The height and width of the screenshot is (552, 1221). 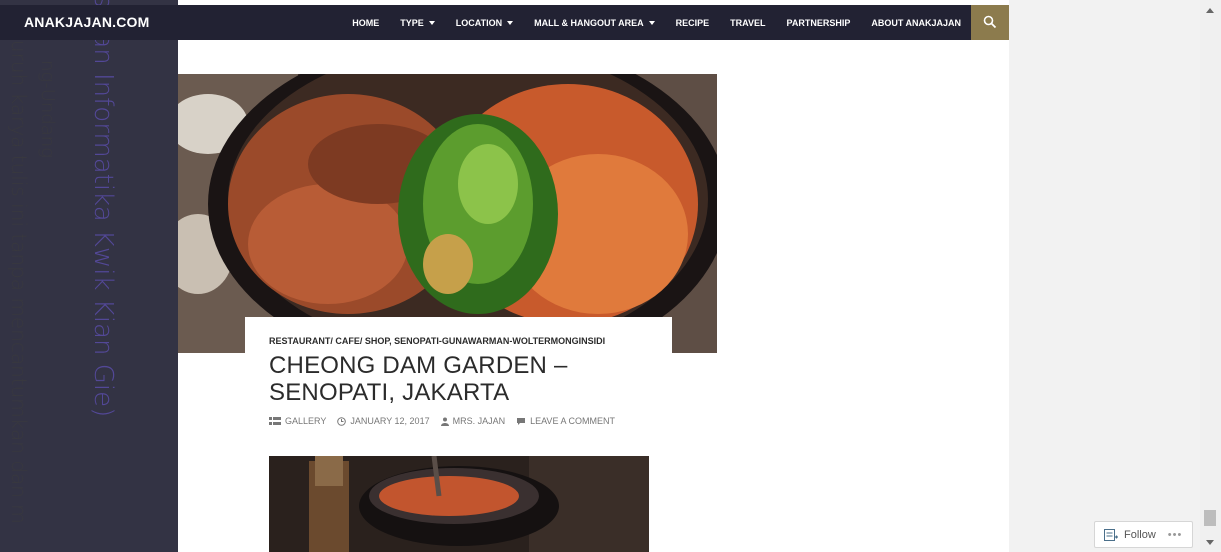 What do you see at coordinates (1210, 276) in the screenshot?
I see `scrollbar` at bounding box center [1210, 276].